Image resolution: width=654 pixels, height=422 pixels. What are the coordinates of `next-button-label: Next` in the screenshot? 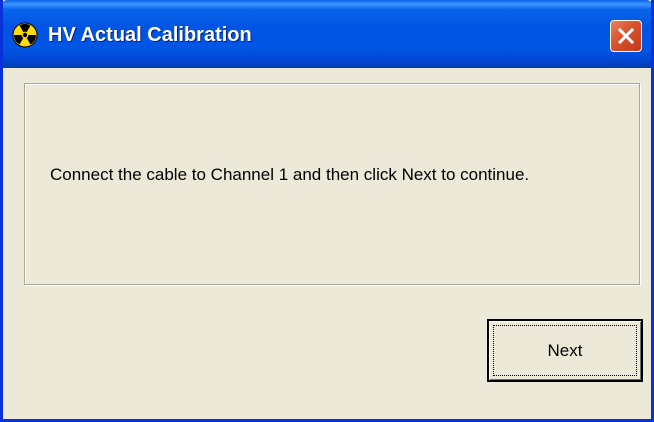 It's located at (565, 350).